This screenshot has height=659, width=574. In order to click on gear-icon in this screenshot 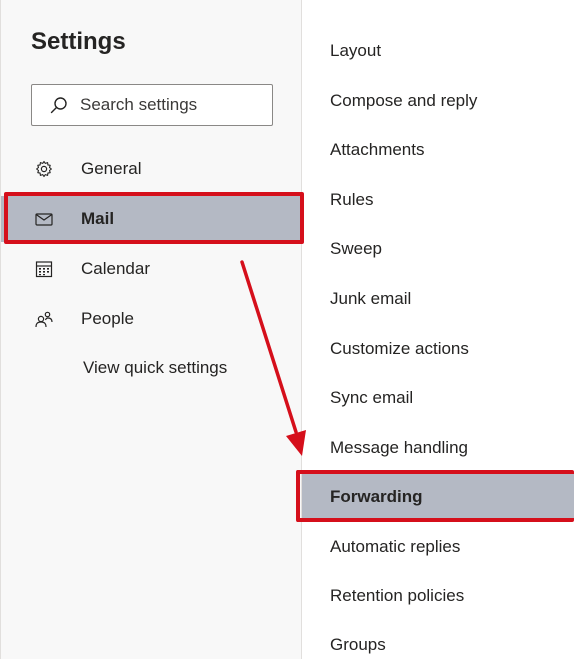, I will do `click(44, 169)`.